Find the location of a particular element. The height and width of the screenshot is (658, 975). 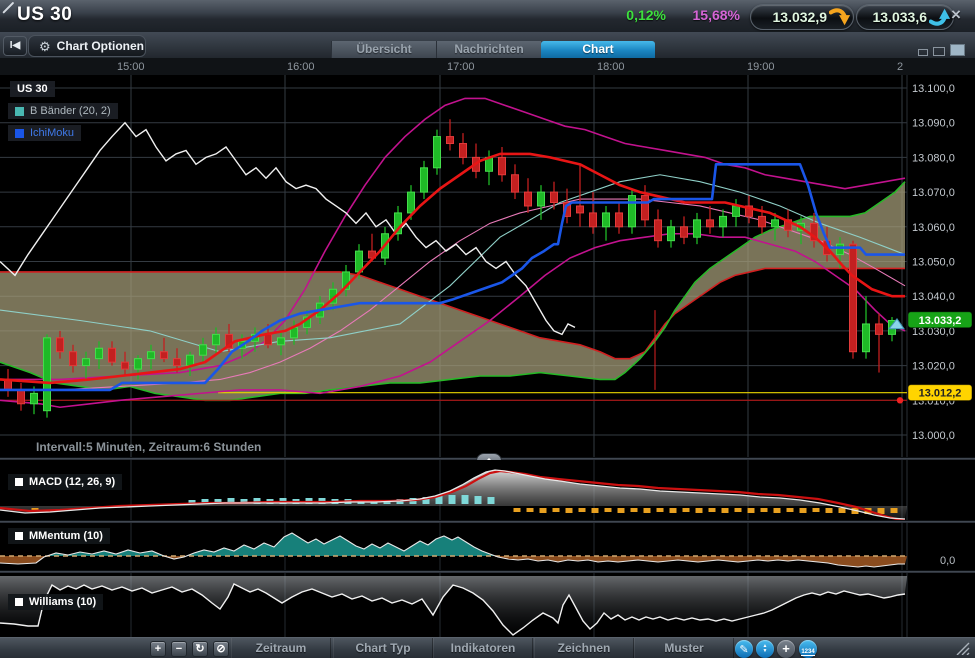

values-1234-icon: 1234 is located at coordinates (808, 649).